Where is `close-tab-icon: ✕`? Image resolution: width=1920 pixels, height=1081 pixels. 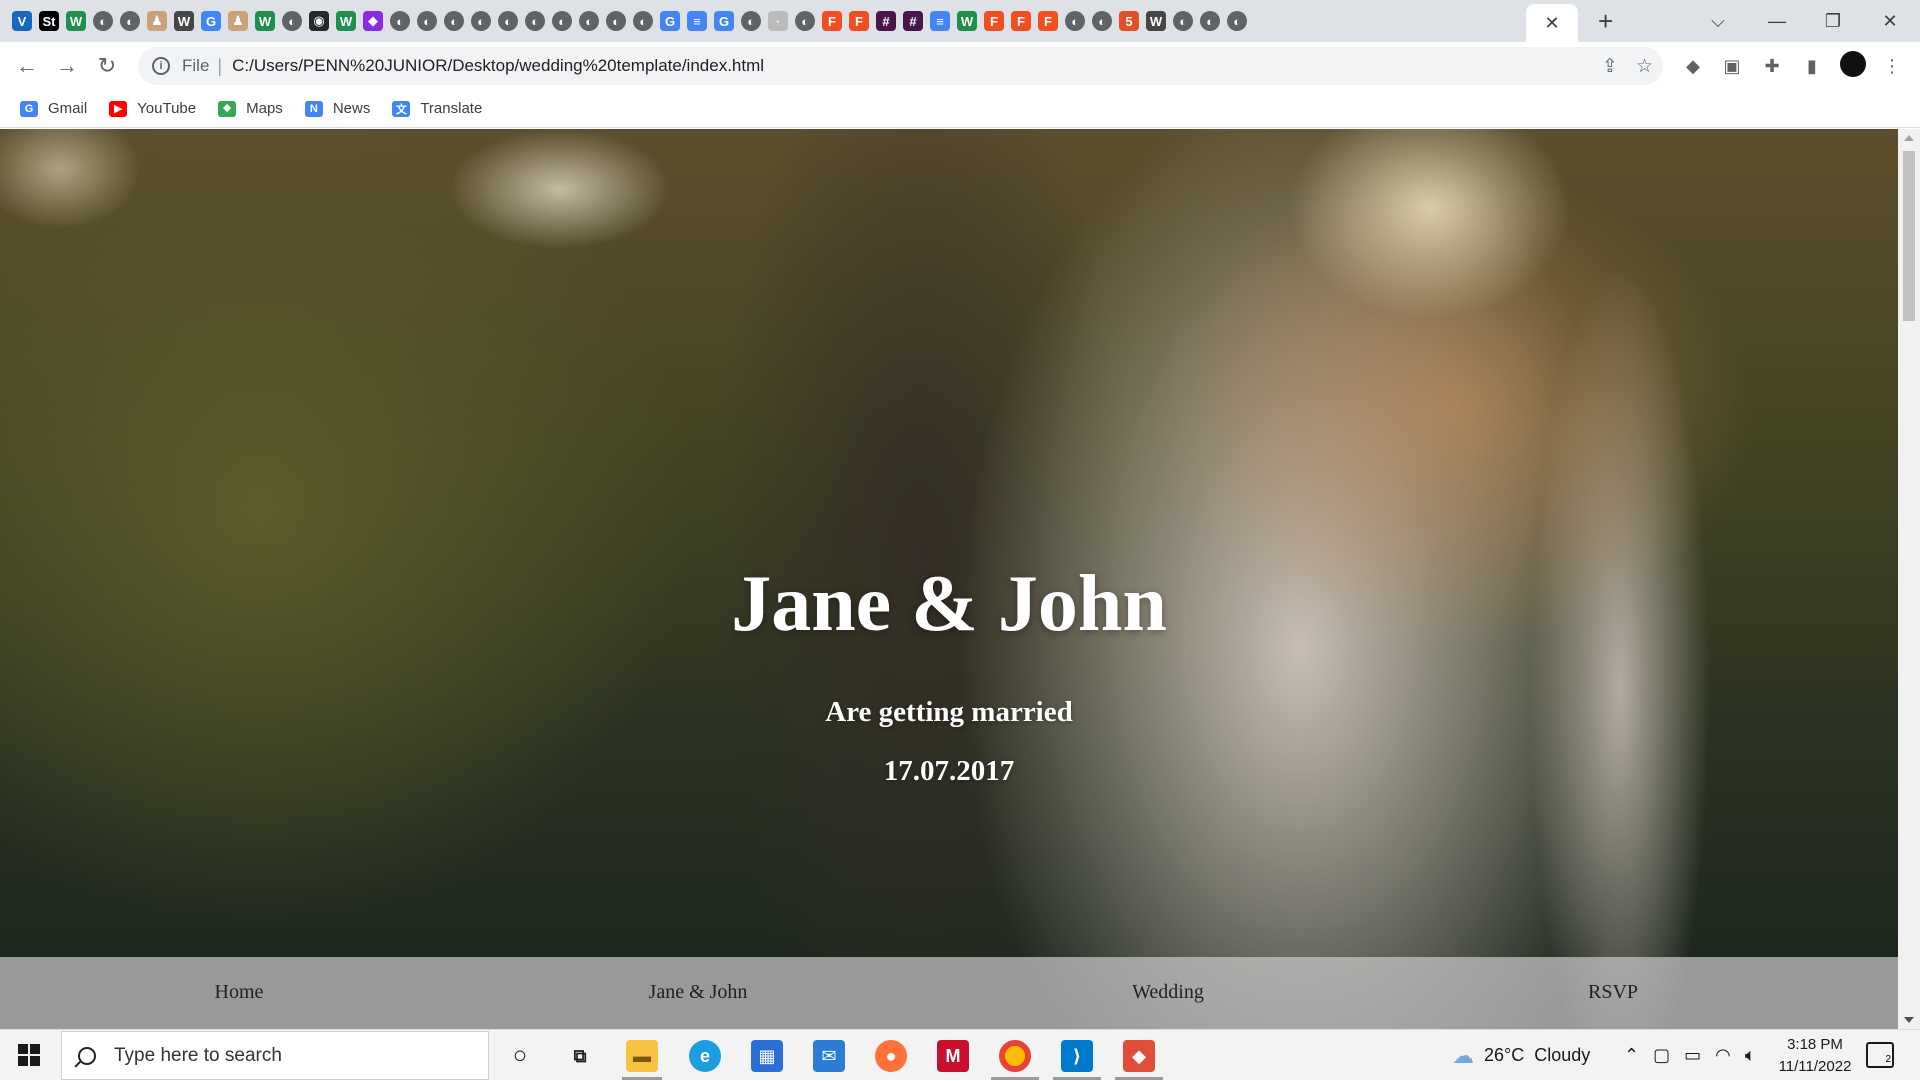 close-tab-icon: ✕ is located at coordinates (1551, 23).